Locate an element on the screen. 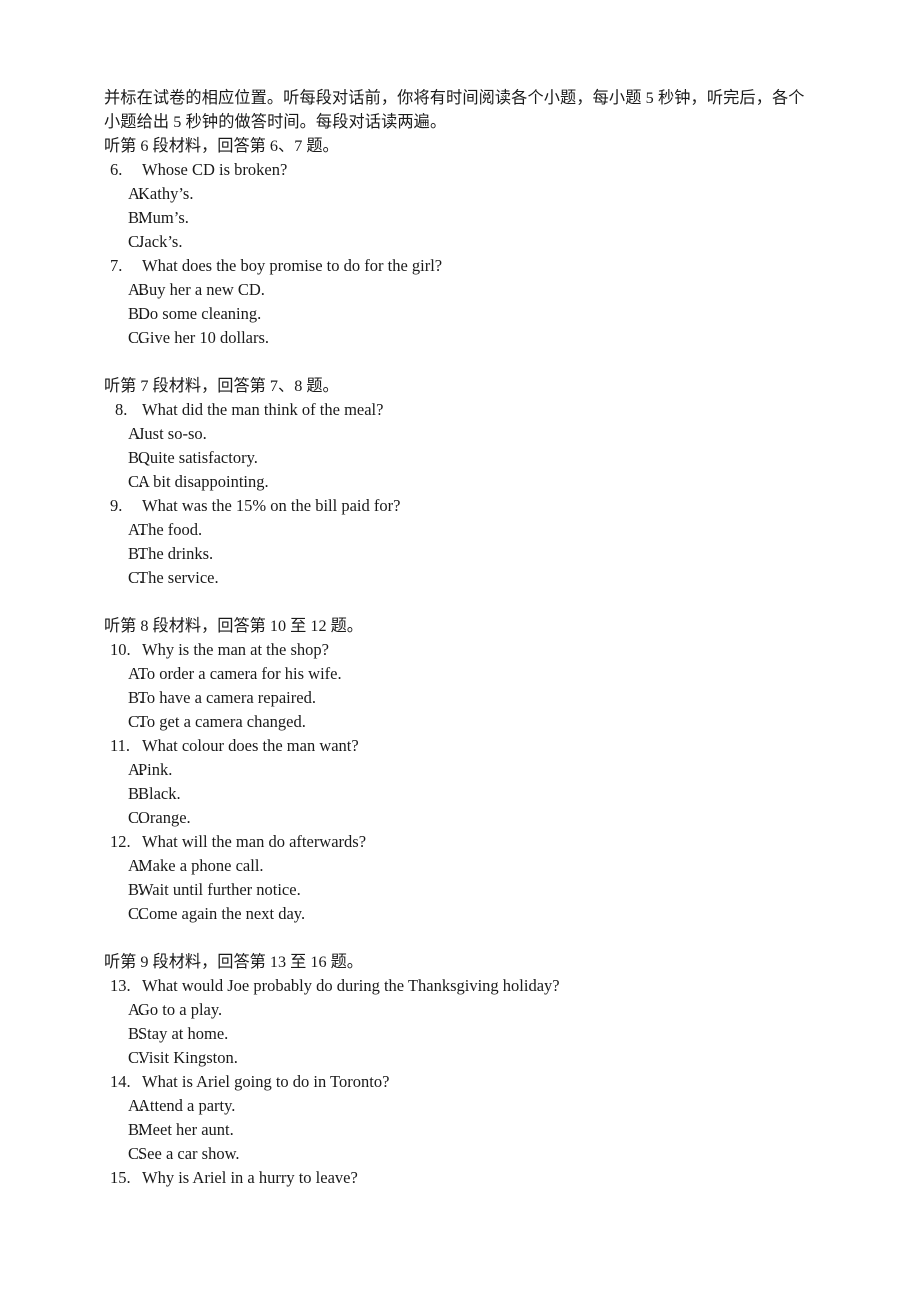  option-text: Mum’s. is located at coordinates (163, 217).